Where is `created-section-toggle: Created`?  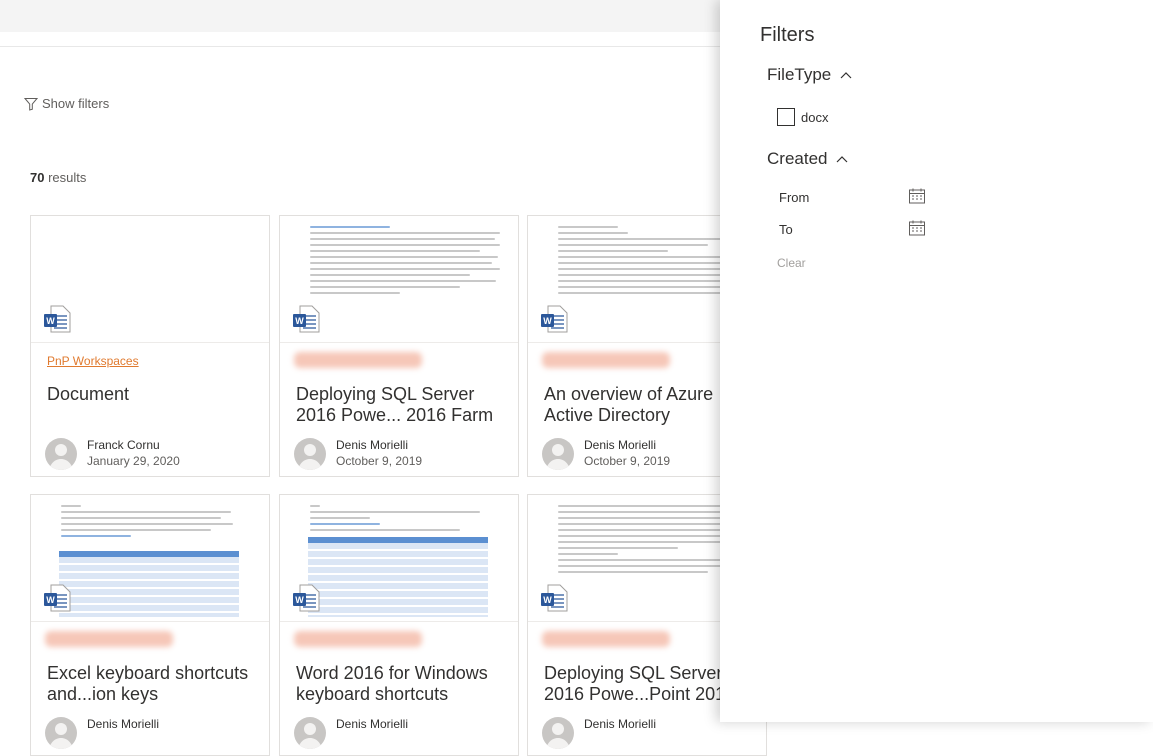
created-section-toggle: Created is located at coordinates (808, 159).